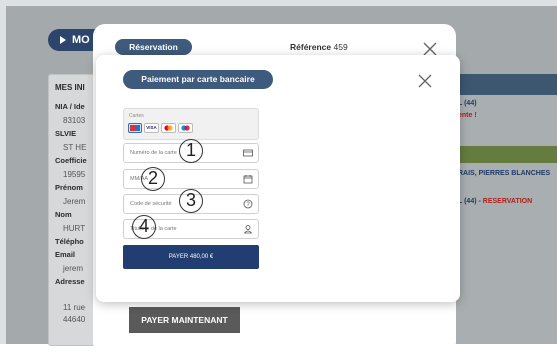 Image resolution: width=557 pixels, height=354 pixels. Describe the element at coordinates (153, 47) in the screenshot. I see `reservation-title: Réservation` at that location.